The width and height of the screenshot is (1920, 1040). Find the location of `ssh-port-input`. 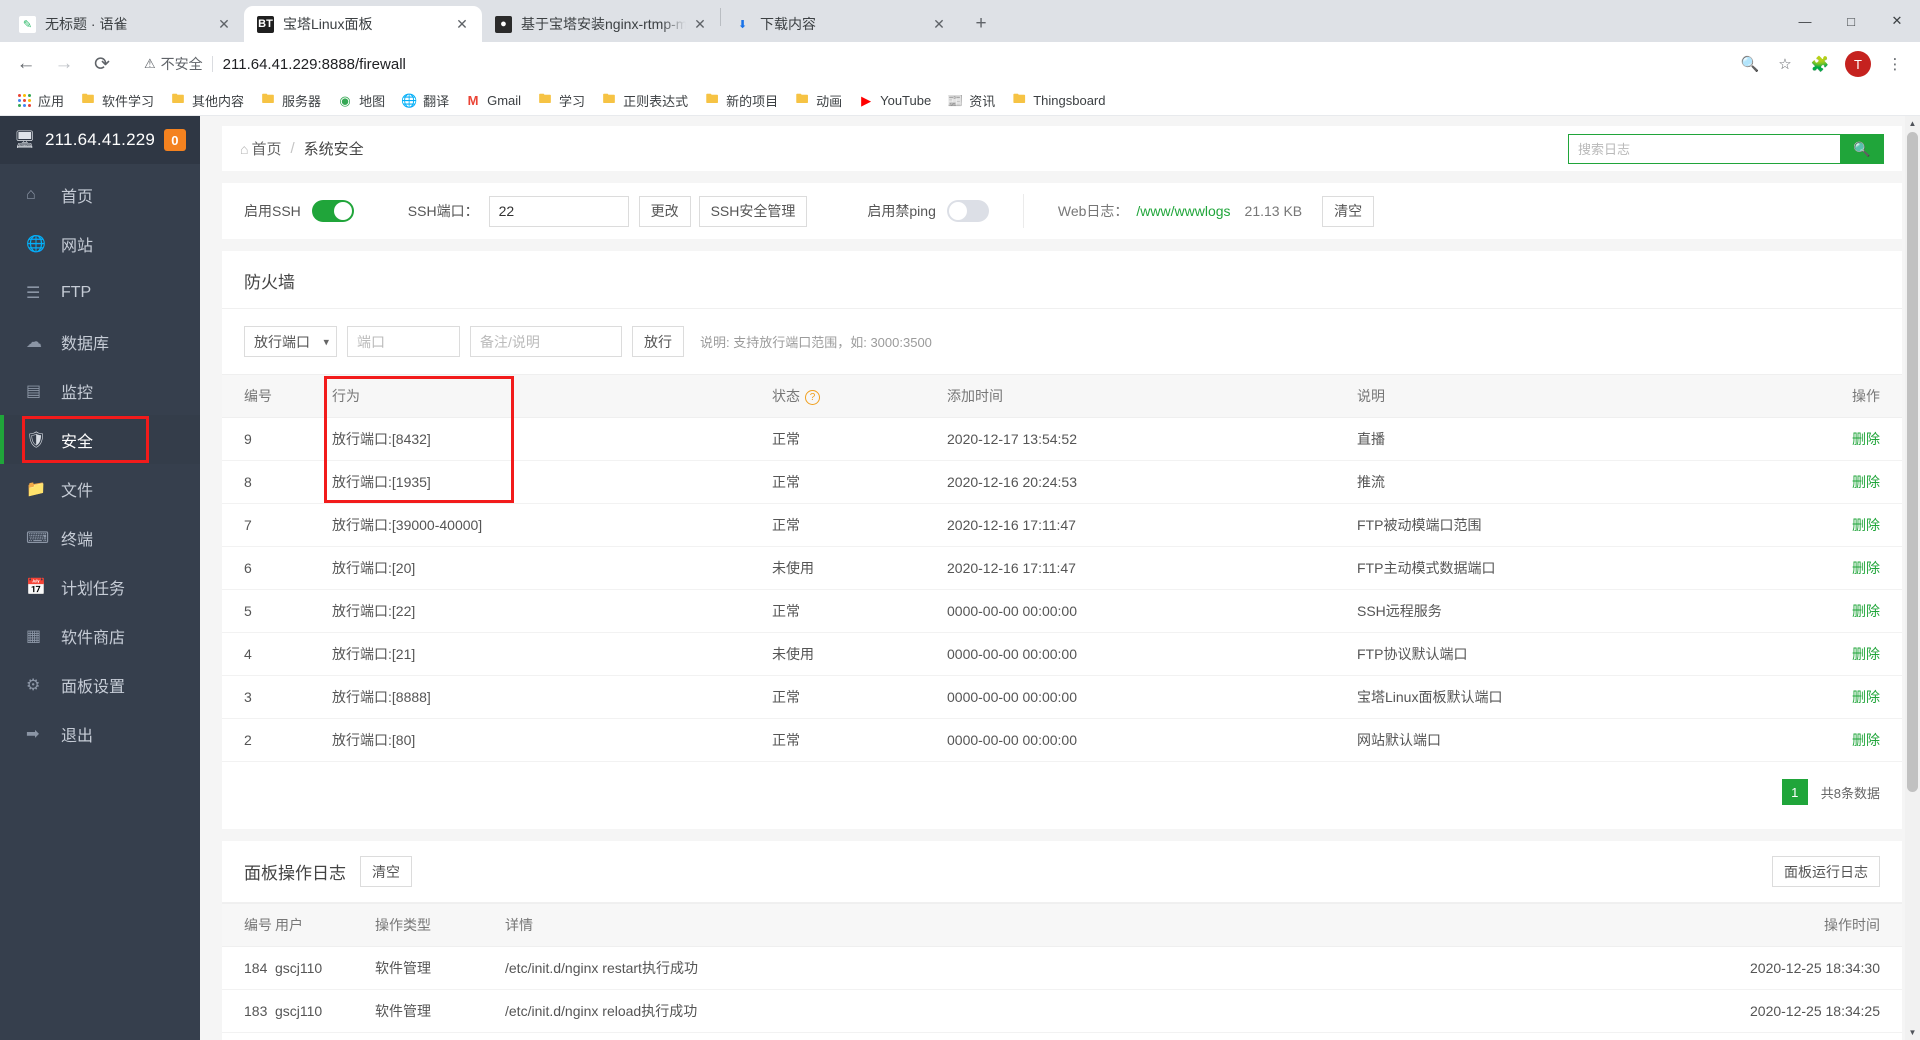

ssh-port-input is located at coordinates (558, 211).